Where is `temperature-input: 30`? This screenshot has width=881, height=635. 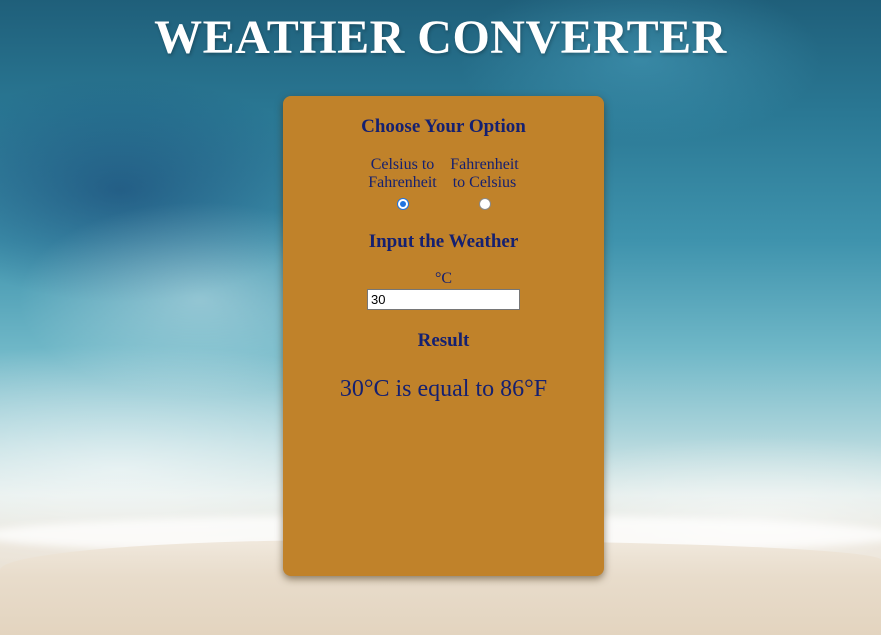
temperature-input: 30 is located at coordinates (443, 299).